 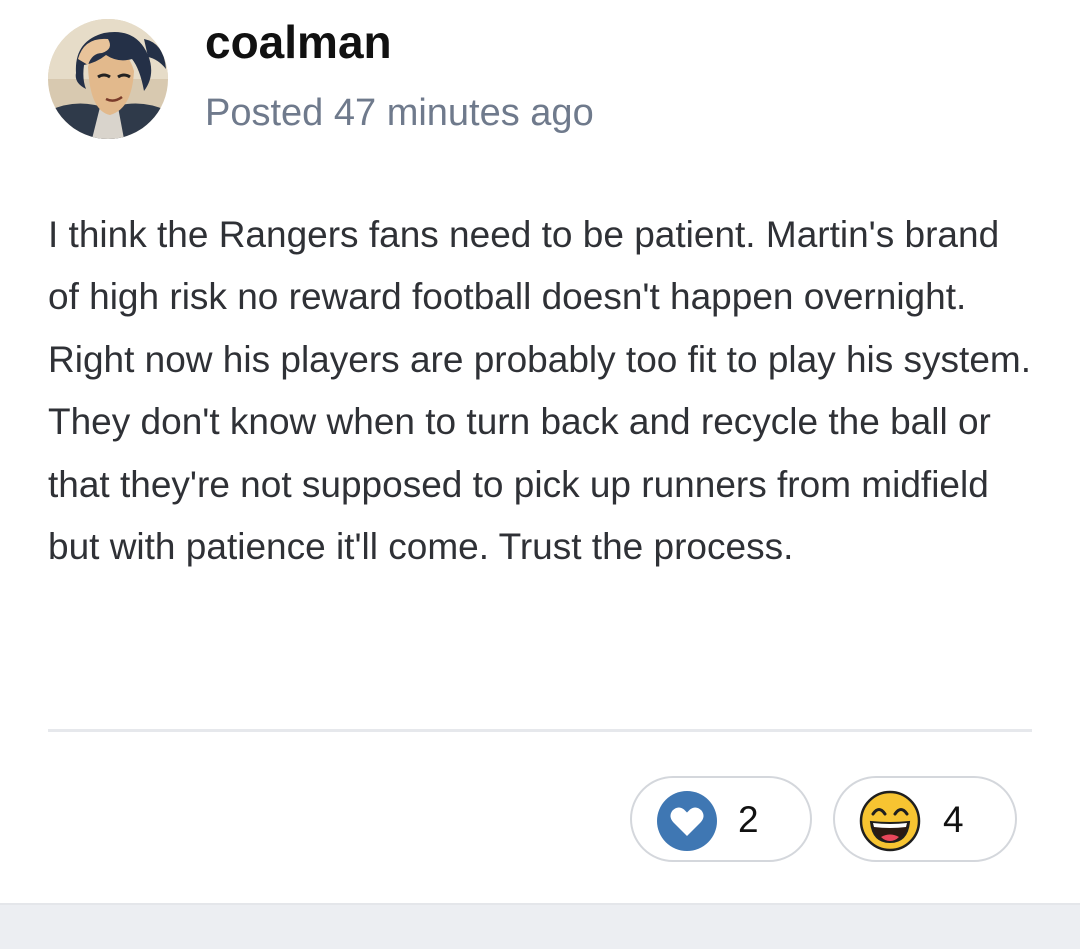 I want to click on laughing-face-icon, so click(x=890, y=821).